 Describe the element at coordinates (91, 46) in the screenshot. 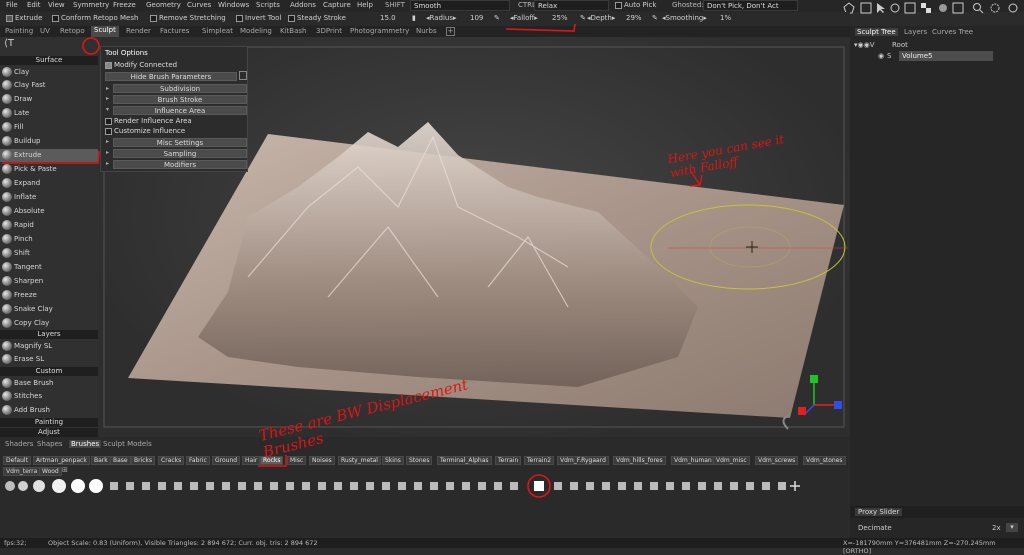

I see `tool-options-circle-annotation` at that location.